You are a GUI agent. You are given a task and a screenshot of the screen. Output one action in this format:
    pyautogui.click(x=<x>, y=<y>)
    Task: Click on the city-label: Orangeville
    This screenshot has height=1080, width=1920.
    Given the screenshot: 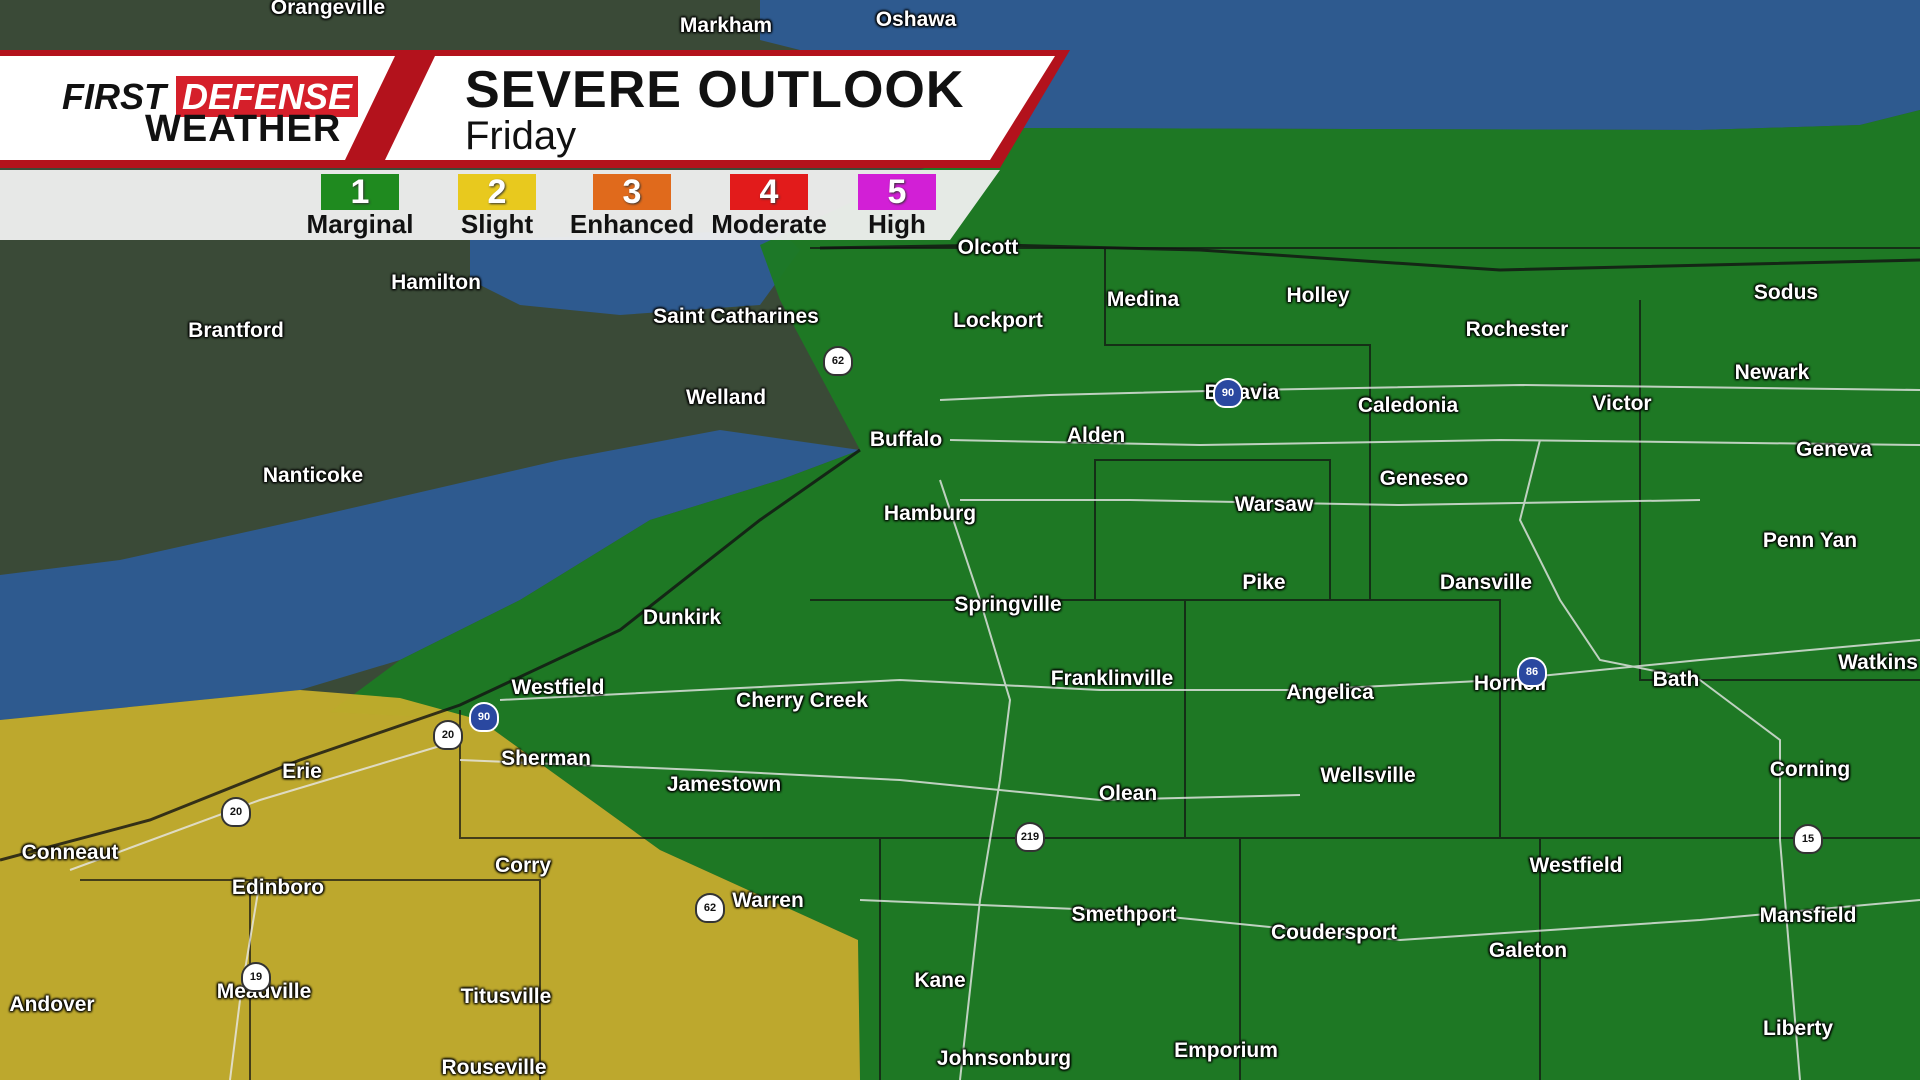 What is the action you would take?
    pyautogui.click(x=328, y=9)
    